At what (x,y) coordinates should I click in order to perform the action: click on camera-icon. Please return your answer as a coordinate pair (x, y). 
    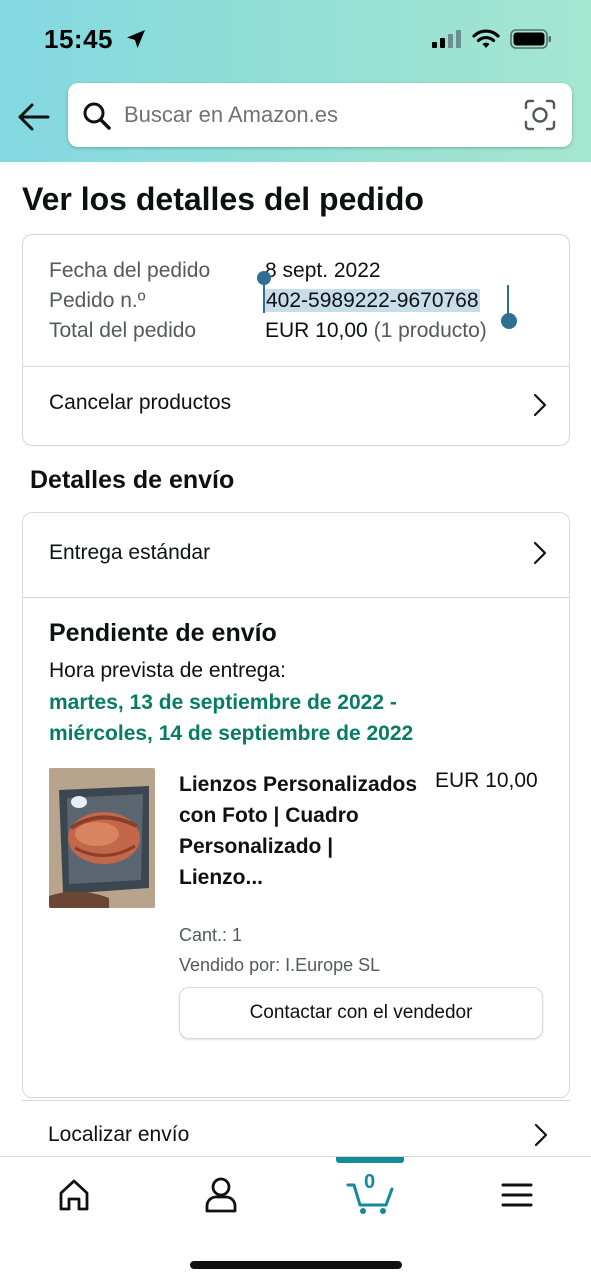
    Looking at the image, I should click on (540, 115).